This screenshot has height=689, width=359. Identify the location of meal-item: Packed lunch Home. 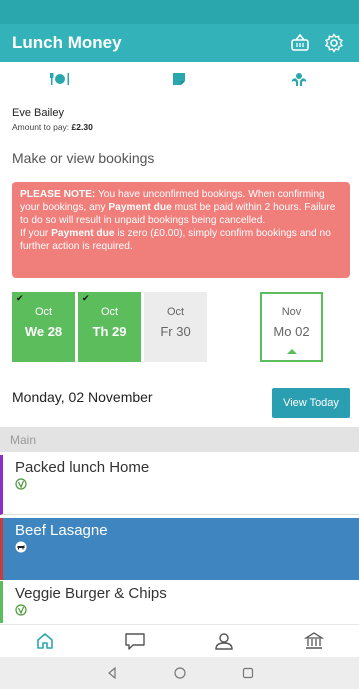
(179, 485).